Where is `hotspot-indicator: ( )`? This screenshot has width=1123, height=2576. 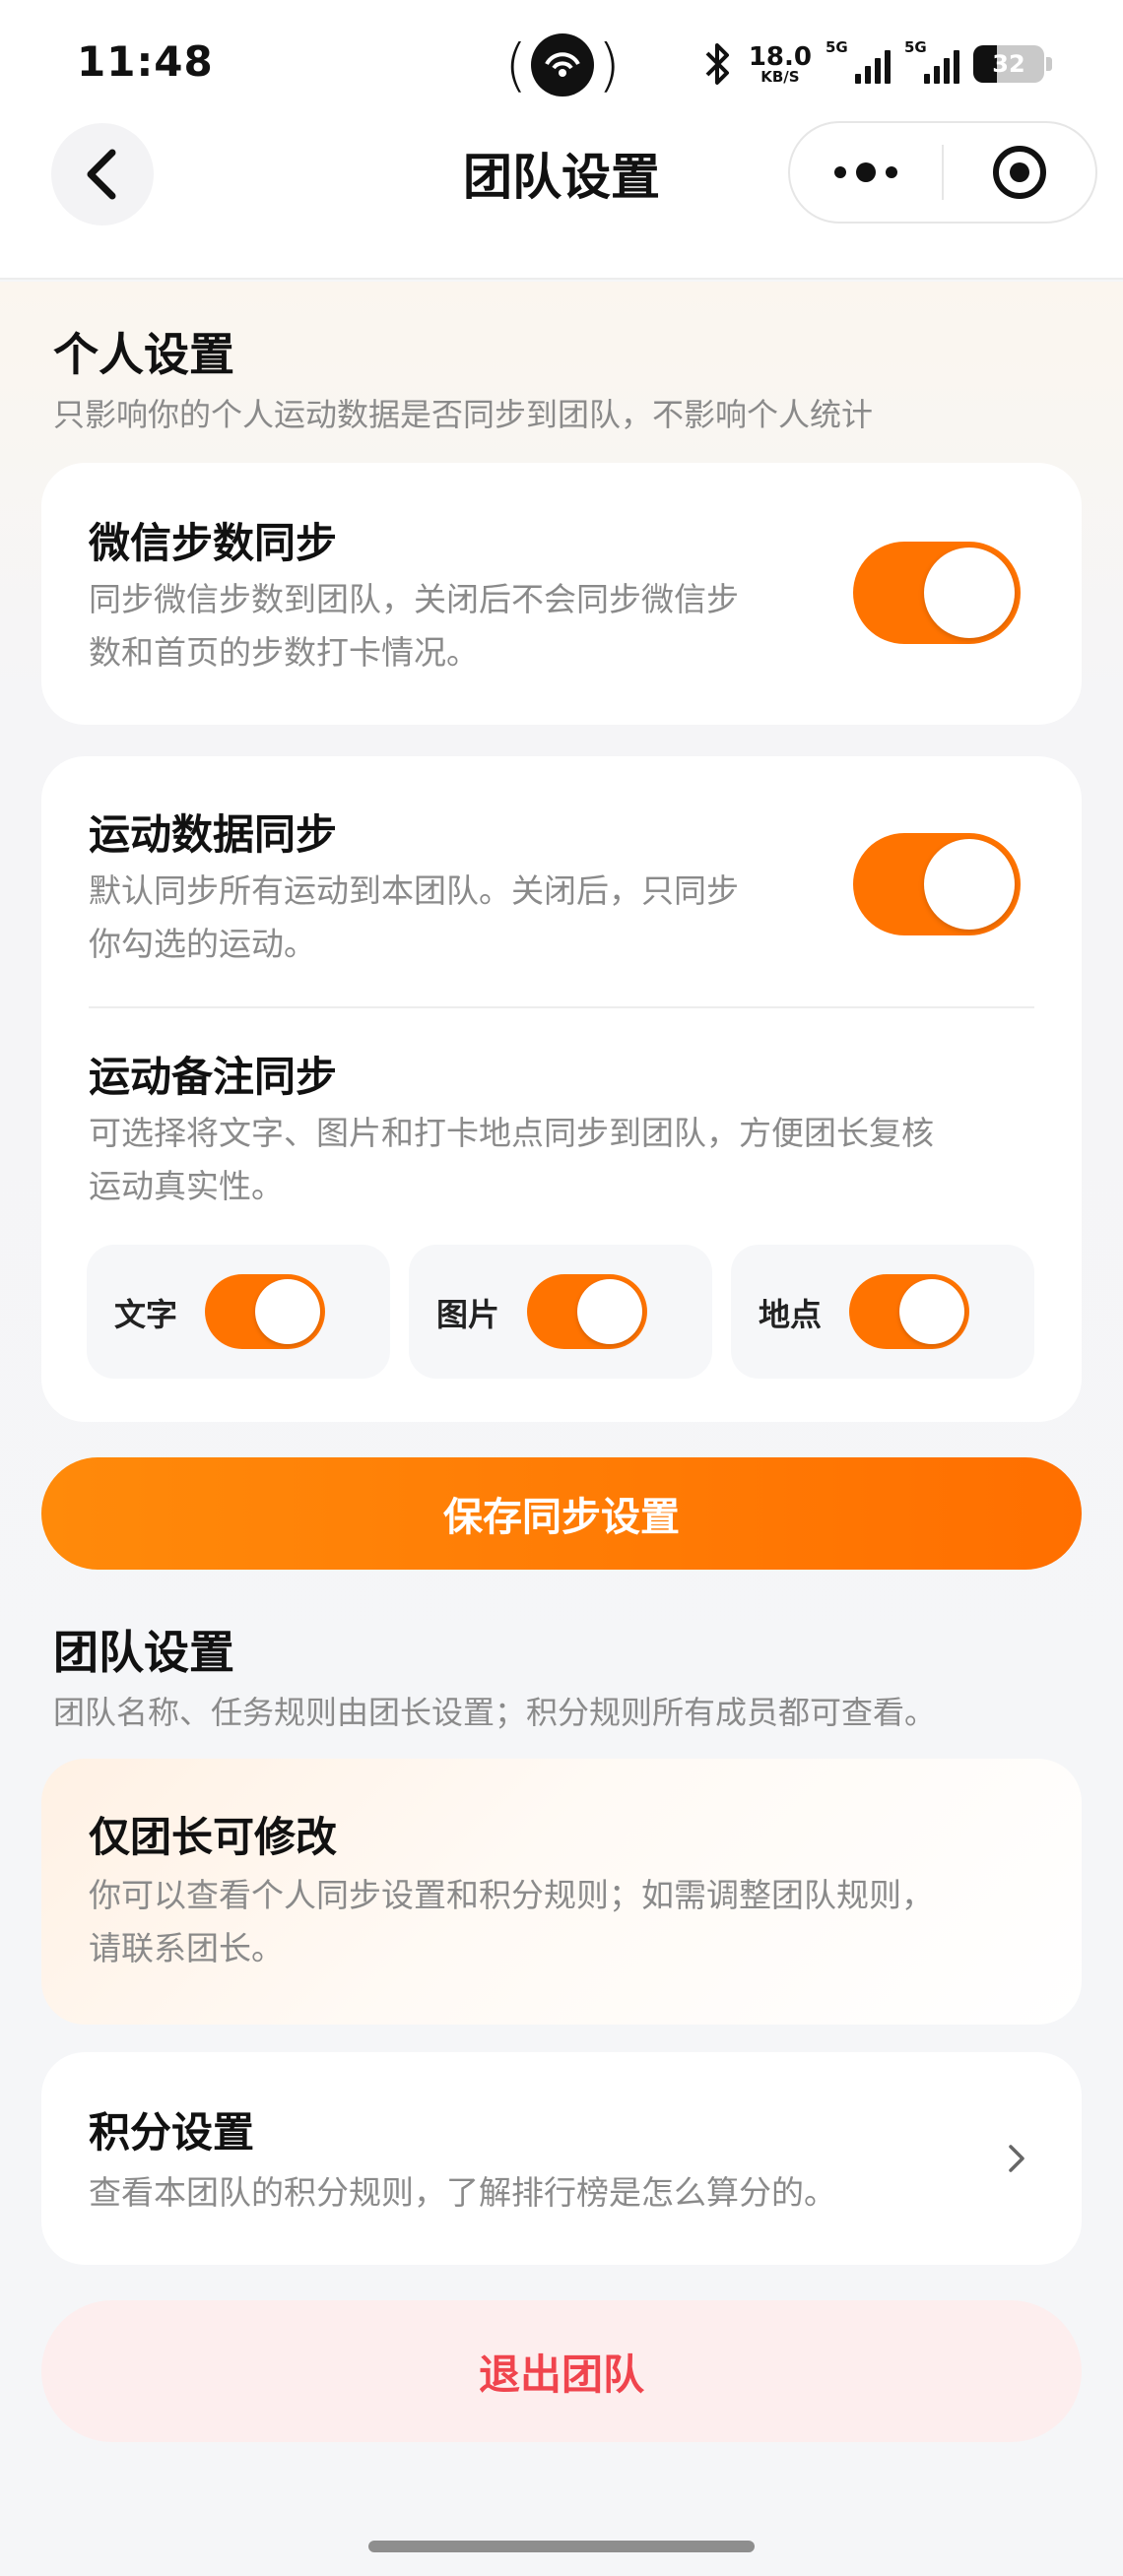 hotspot-indicator: ( ) is located at coordinates (562, 65).